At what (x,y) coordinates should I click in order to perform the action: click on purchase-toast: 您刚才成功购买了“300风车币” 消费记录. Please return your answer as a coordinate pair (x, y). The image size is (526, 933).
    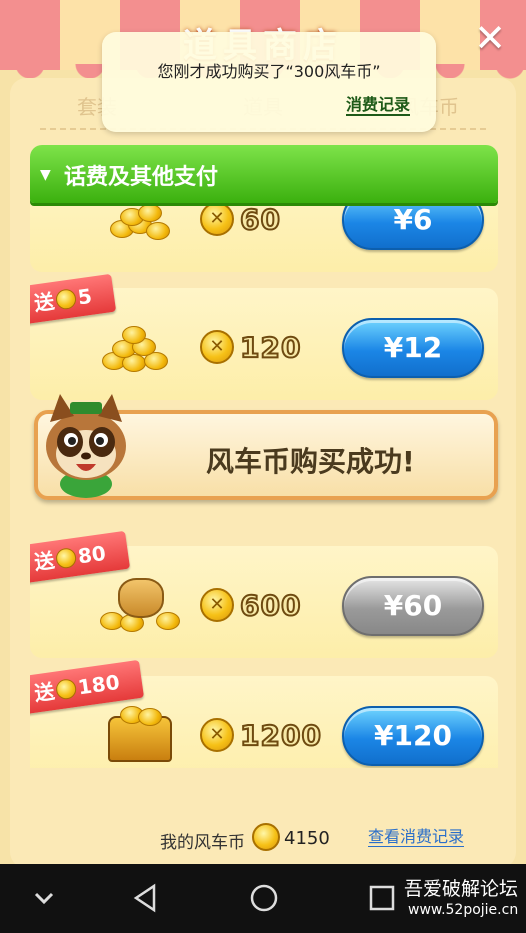
    Looking at the image, I should click on (269, 82).